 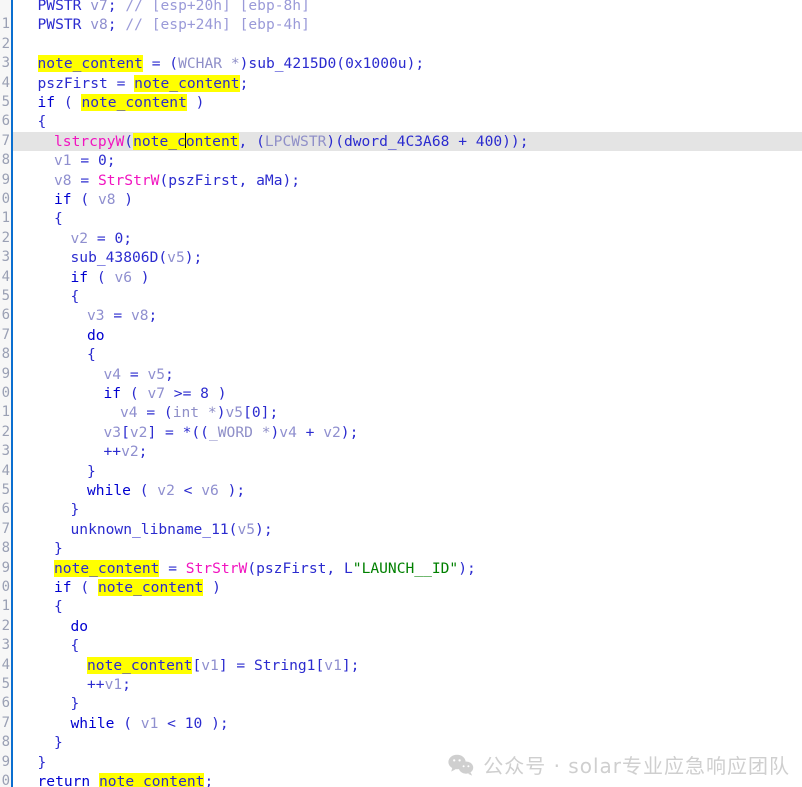 I want to click on code-line: note_content[v1] = String1[v1];, so click(x=407, y=665).